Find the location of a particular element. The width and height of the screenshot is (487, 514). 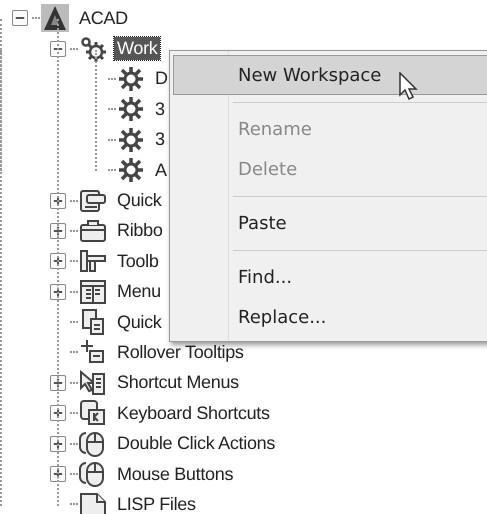

mouse-pointer-icon is located at coordinates (409, 87).